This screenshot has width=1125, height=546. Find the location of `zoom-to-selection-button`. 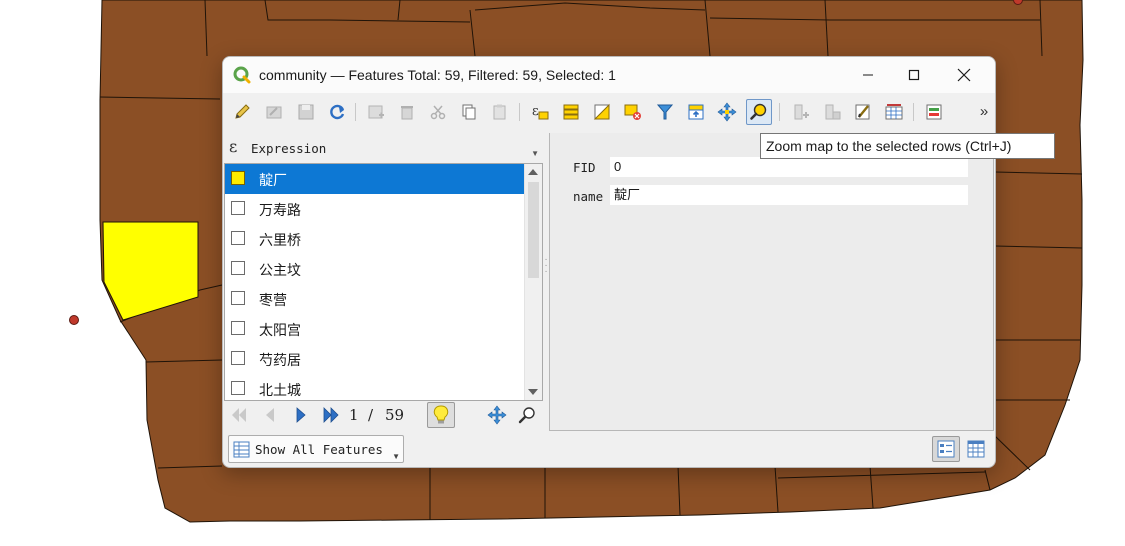

zoom-to-selection-button is located at coordinates (759, 112).